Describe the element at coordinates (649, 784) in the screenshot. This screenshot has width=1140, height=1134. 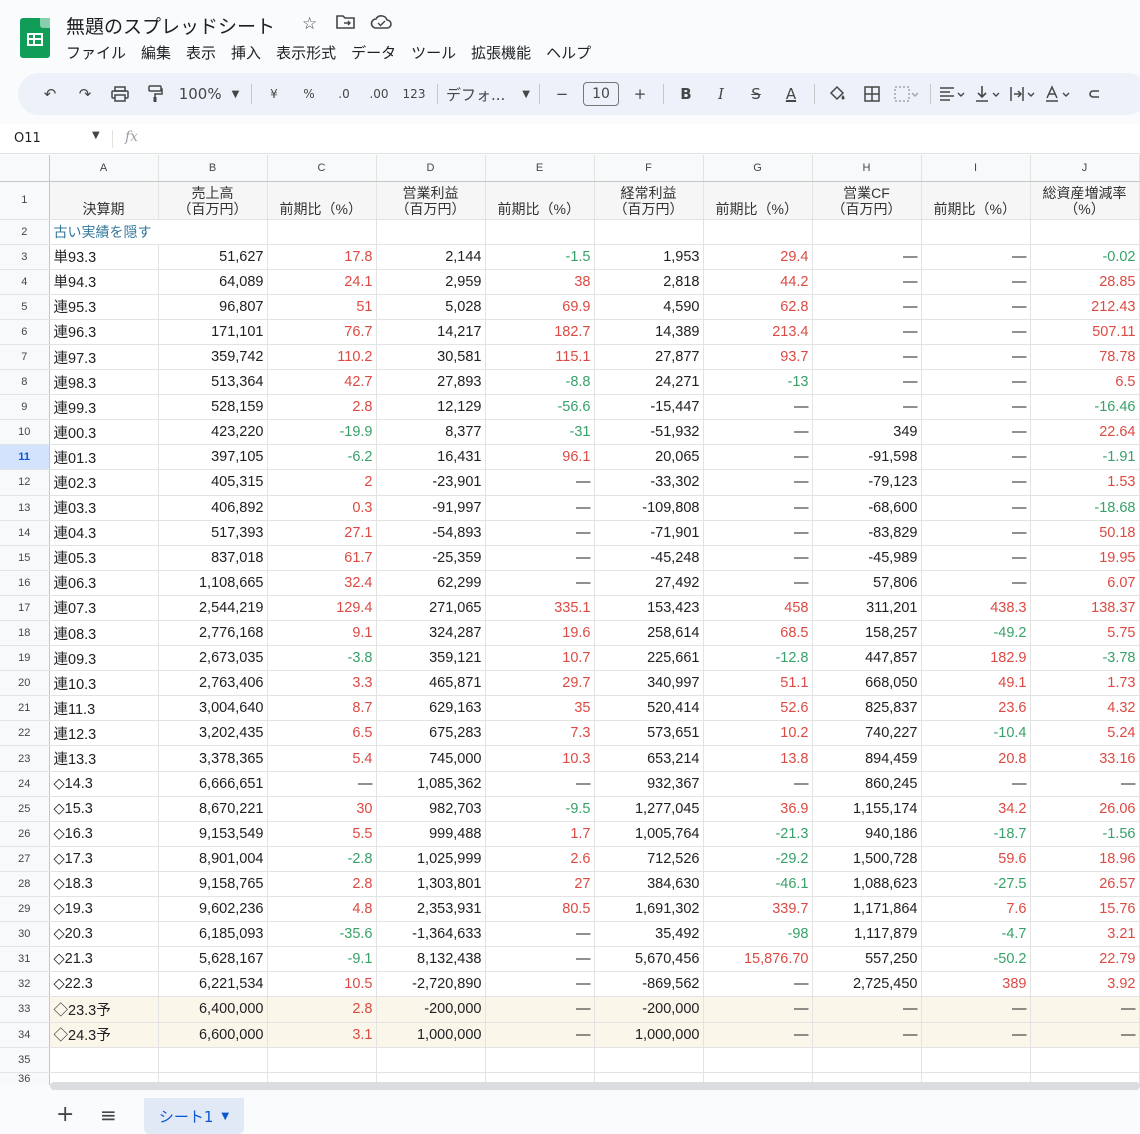
I see `cell-ordinary-profit: 932,367` at that location.